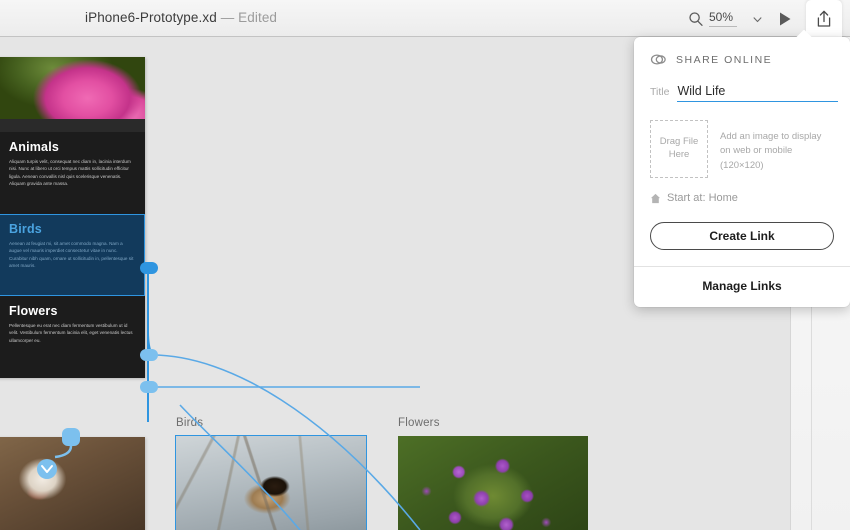  I want to click on card-flowers-title: Flowers, so click(33, 311).